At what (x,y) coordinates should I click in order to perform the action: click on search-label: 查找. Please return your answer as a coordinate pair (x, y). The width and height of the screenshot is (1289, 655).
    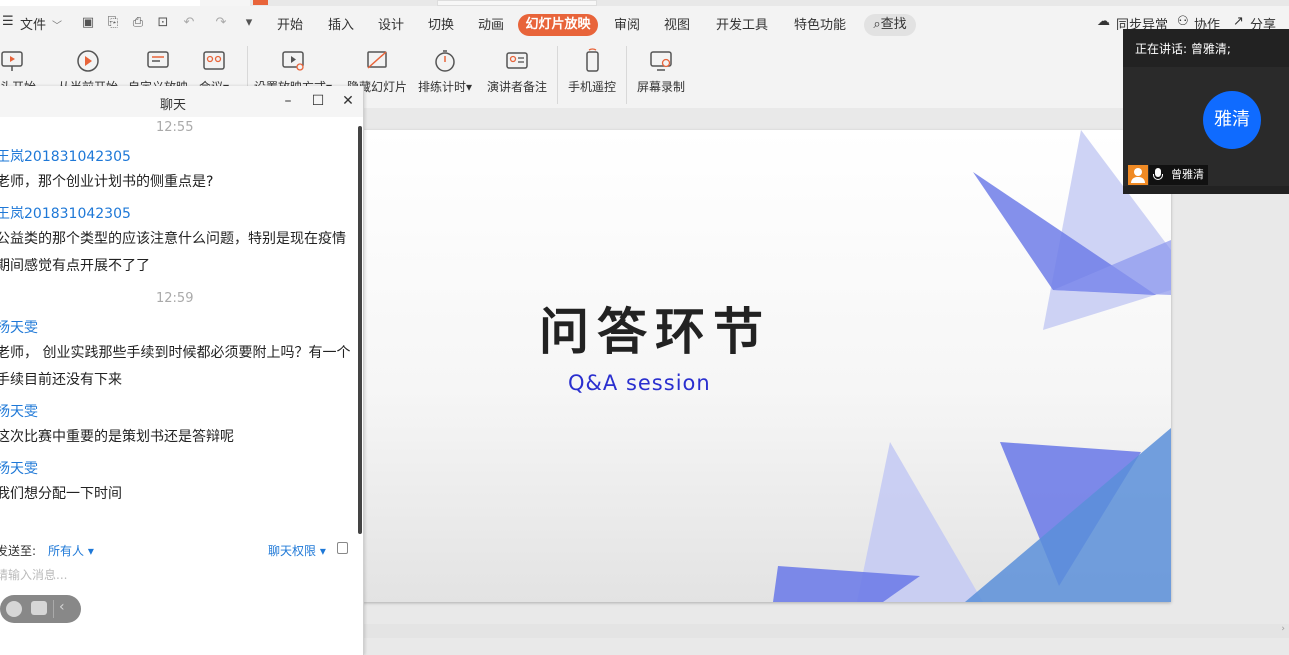
    Looking at the image, I should click on (893, 24).